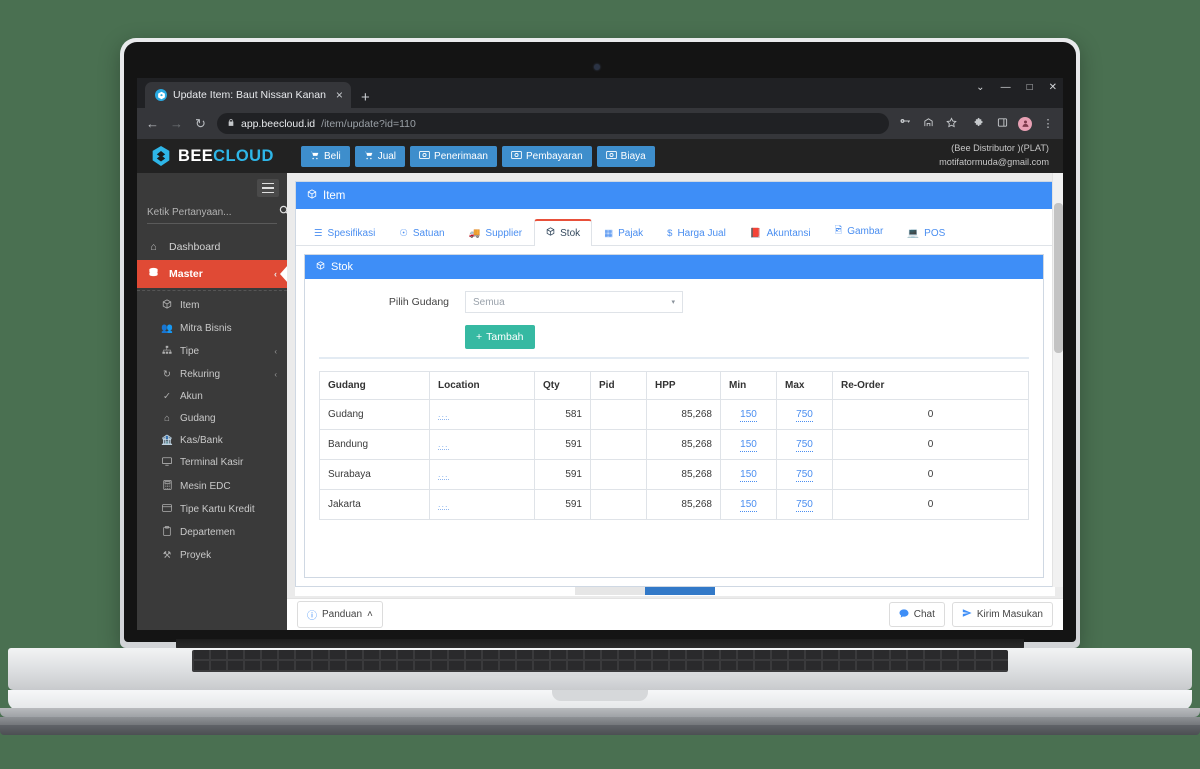 This screenshot has width=1200, height=769. Describe the element at coordinates (1058, 278) in the screenshot. I see `vertical-scrollbar-thumb` at that location.